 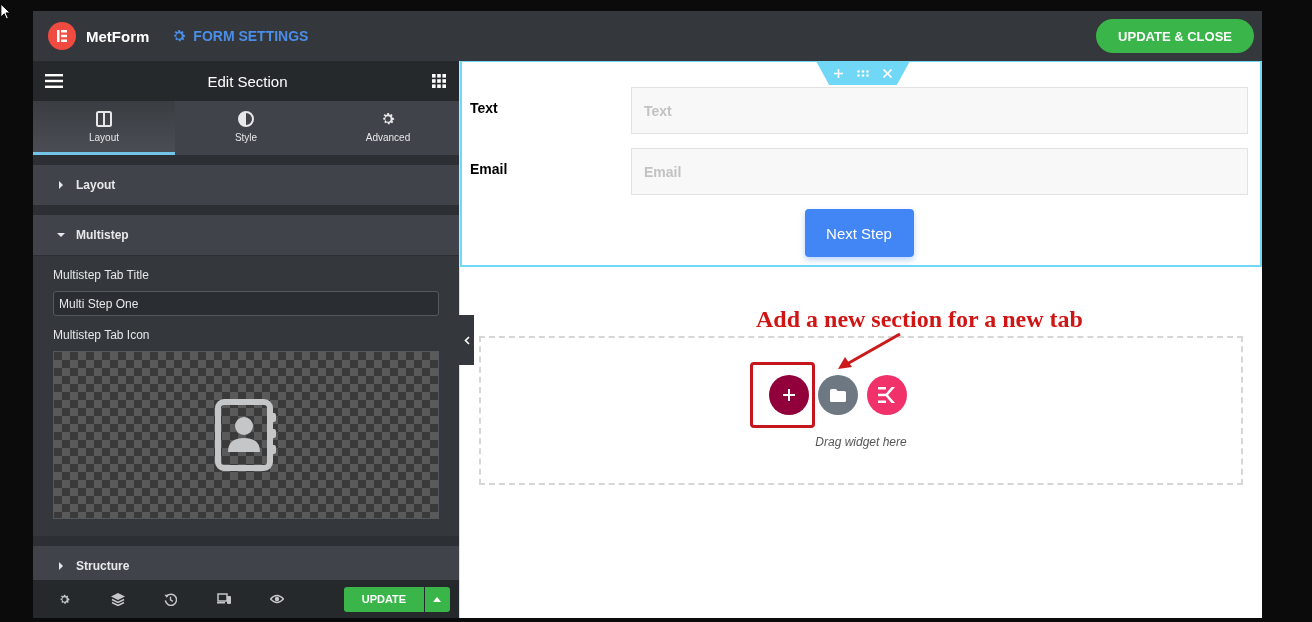 What do you see at coordinates (104, 128) in the screenshot?
I see `panel-tab: Layout` at bounding box center [104, 128].